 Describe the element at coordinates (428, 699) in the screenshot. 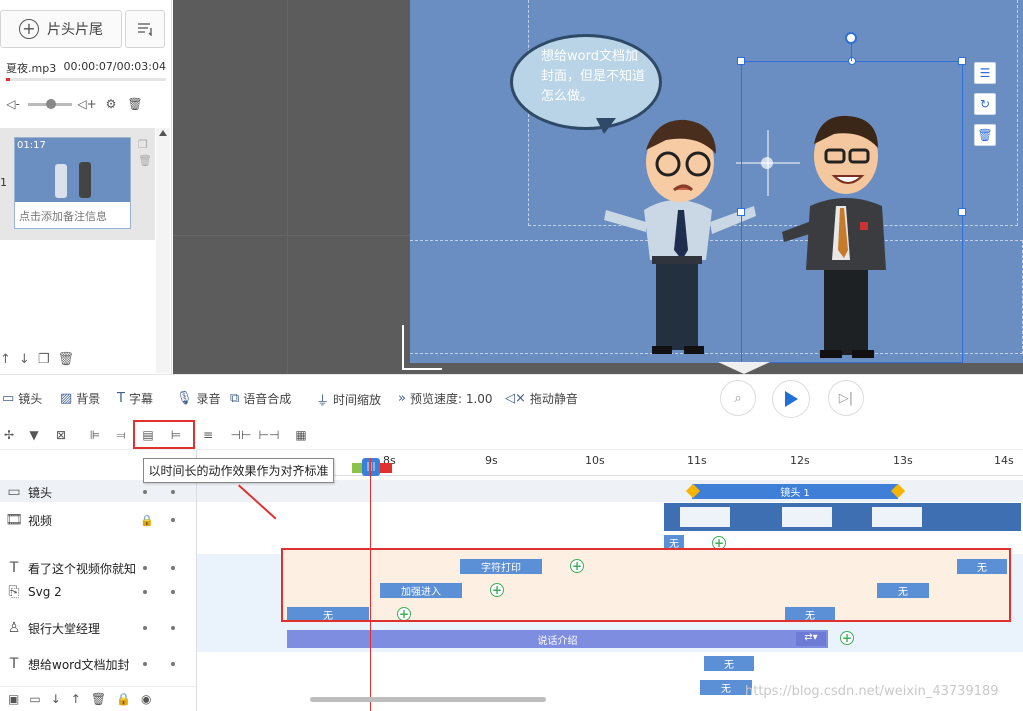

I see `timeline-scrollbar` at that location.